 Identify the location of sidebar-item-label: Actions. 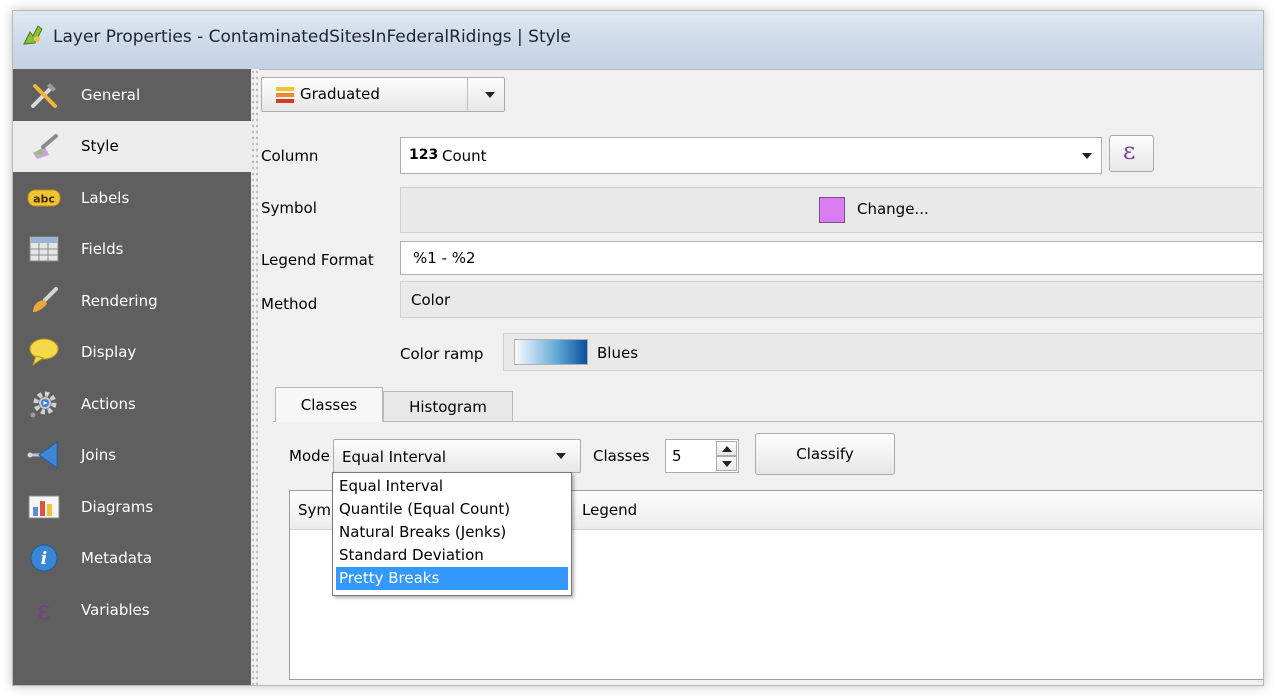
(108, 403).